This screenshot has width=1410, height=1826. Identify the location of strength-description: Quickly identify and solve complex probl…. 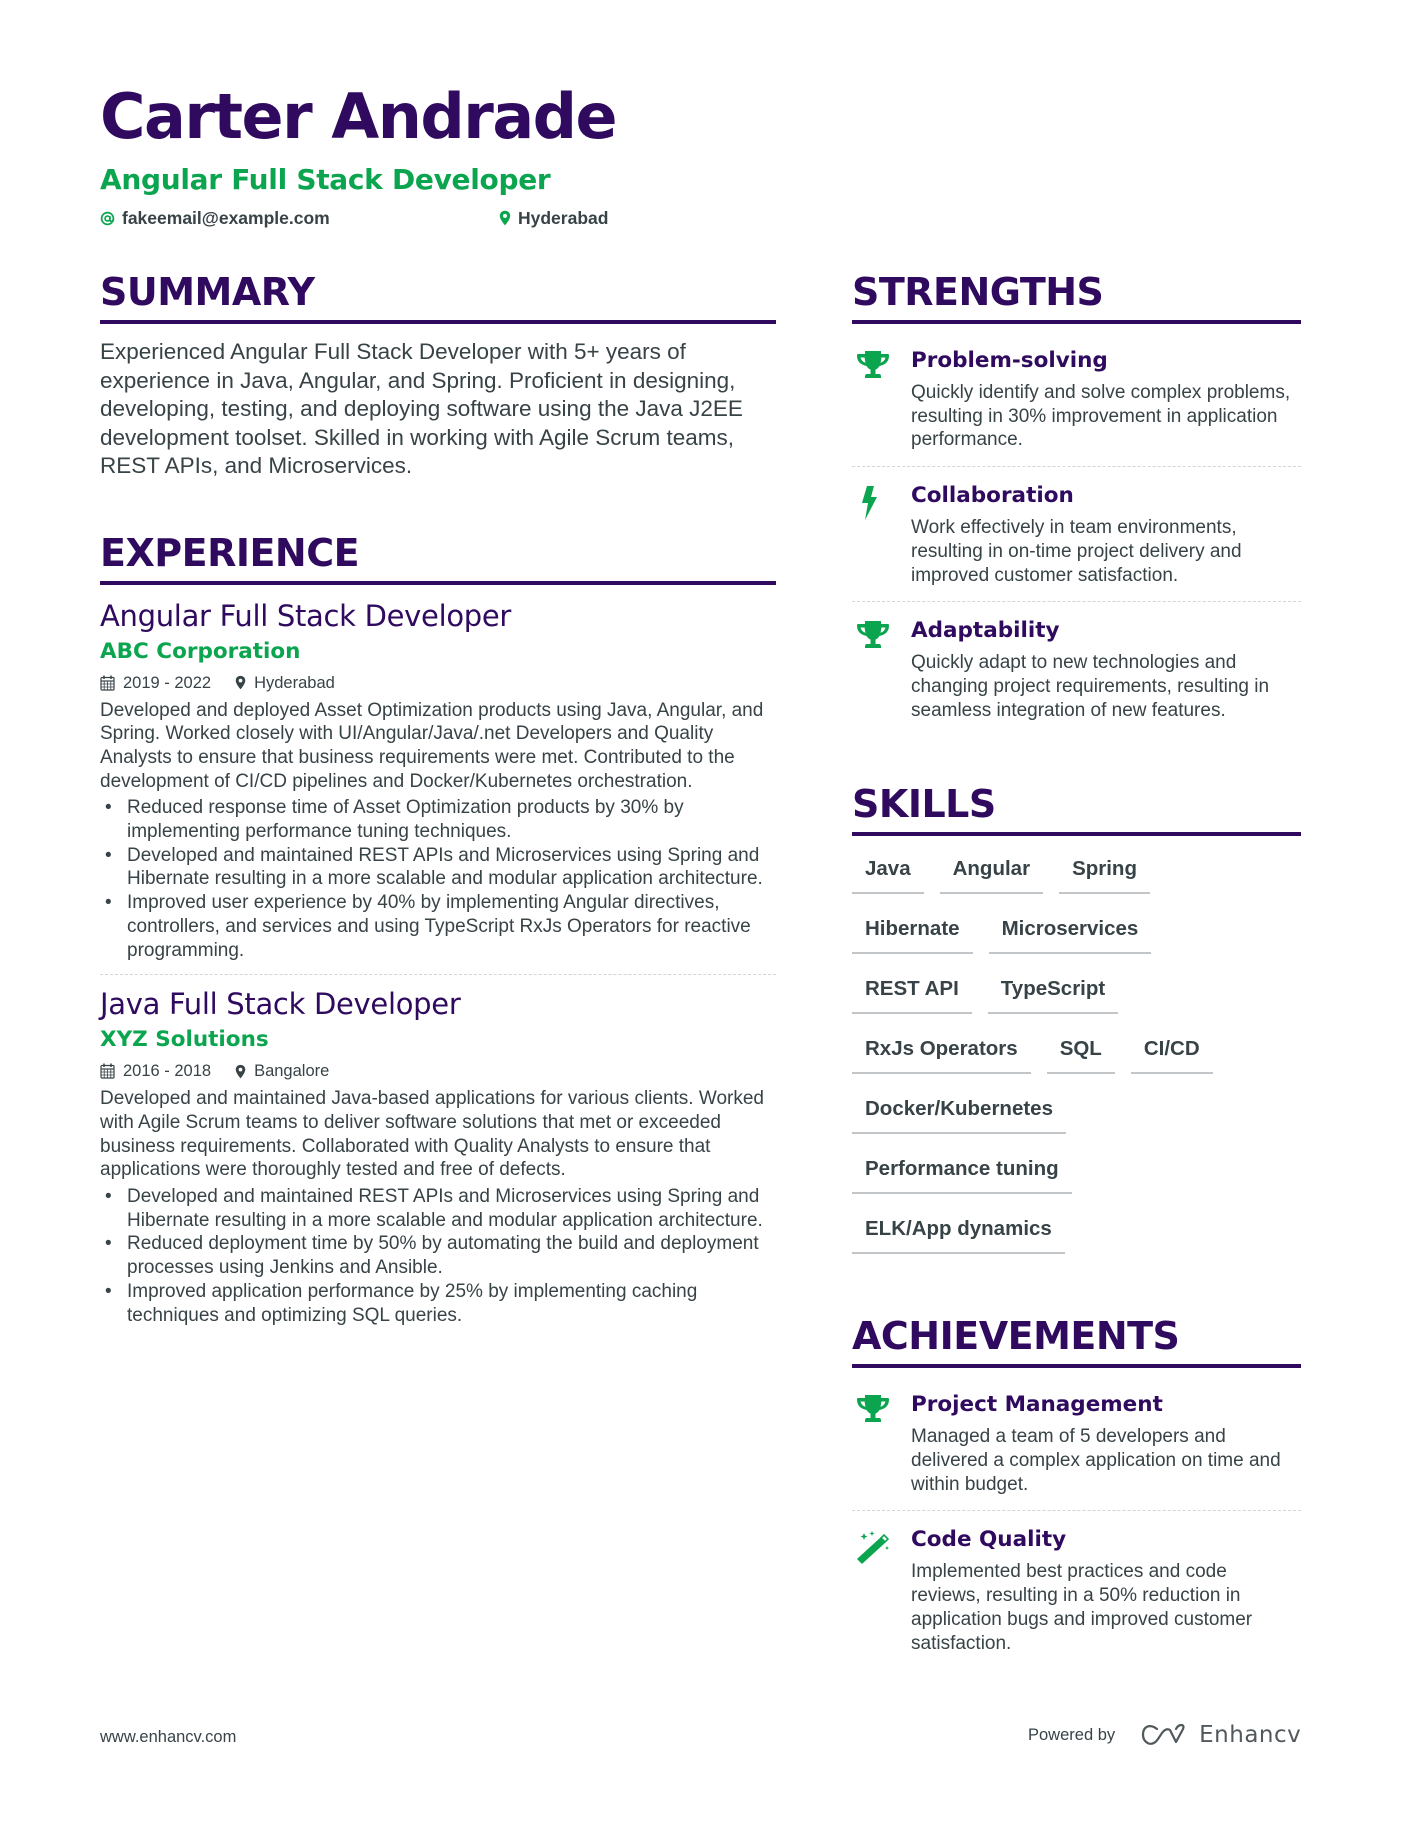
(1101, 416).